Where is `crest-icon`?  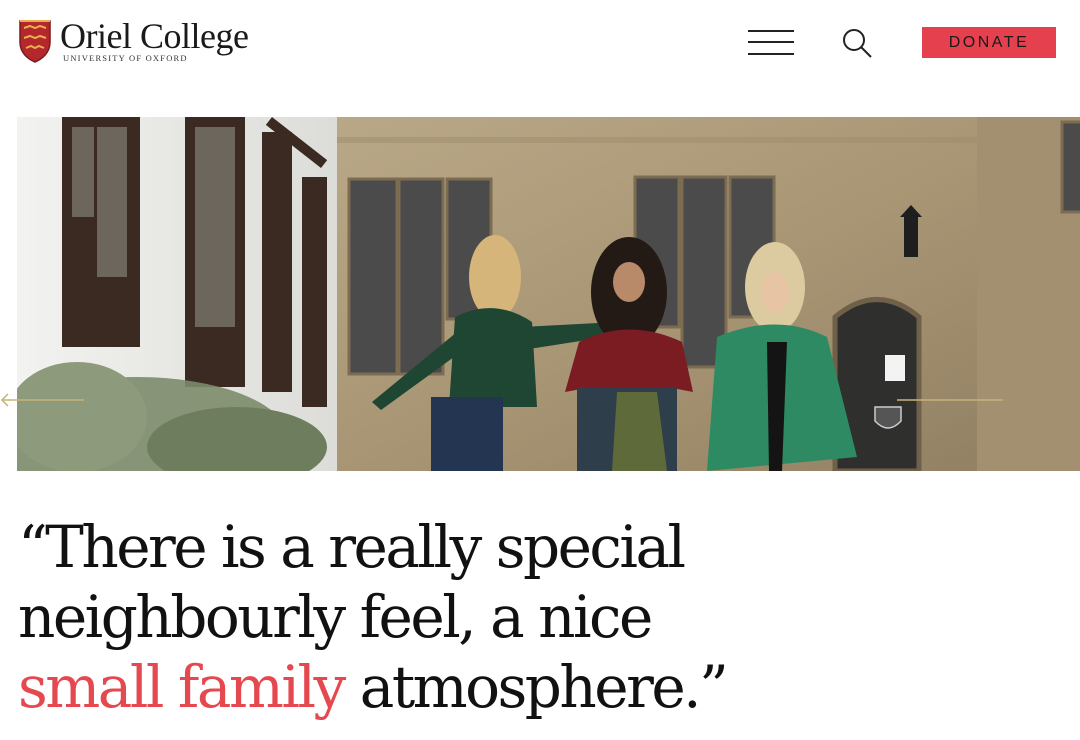 crest-icon is located at coordinates (35, 41).